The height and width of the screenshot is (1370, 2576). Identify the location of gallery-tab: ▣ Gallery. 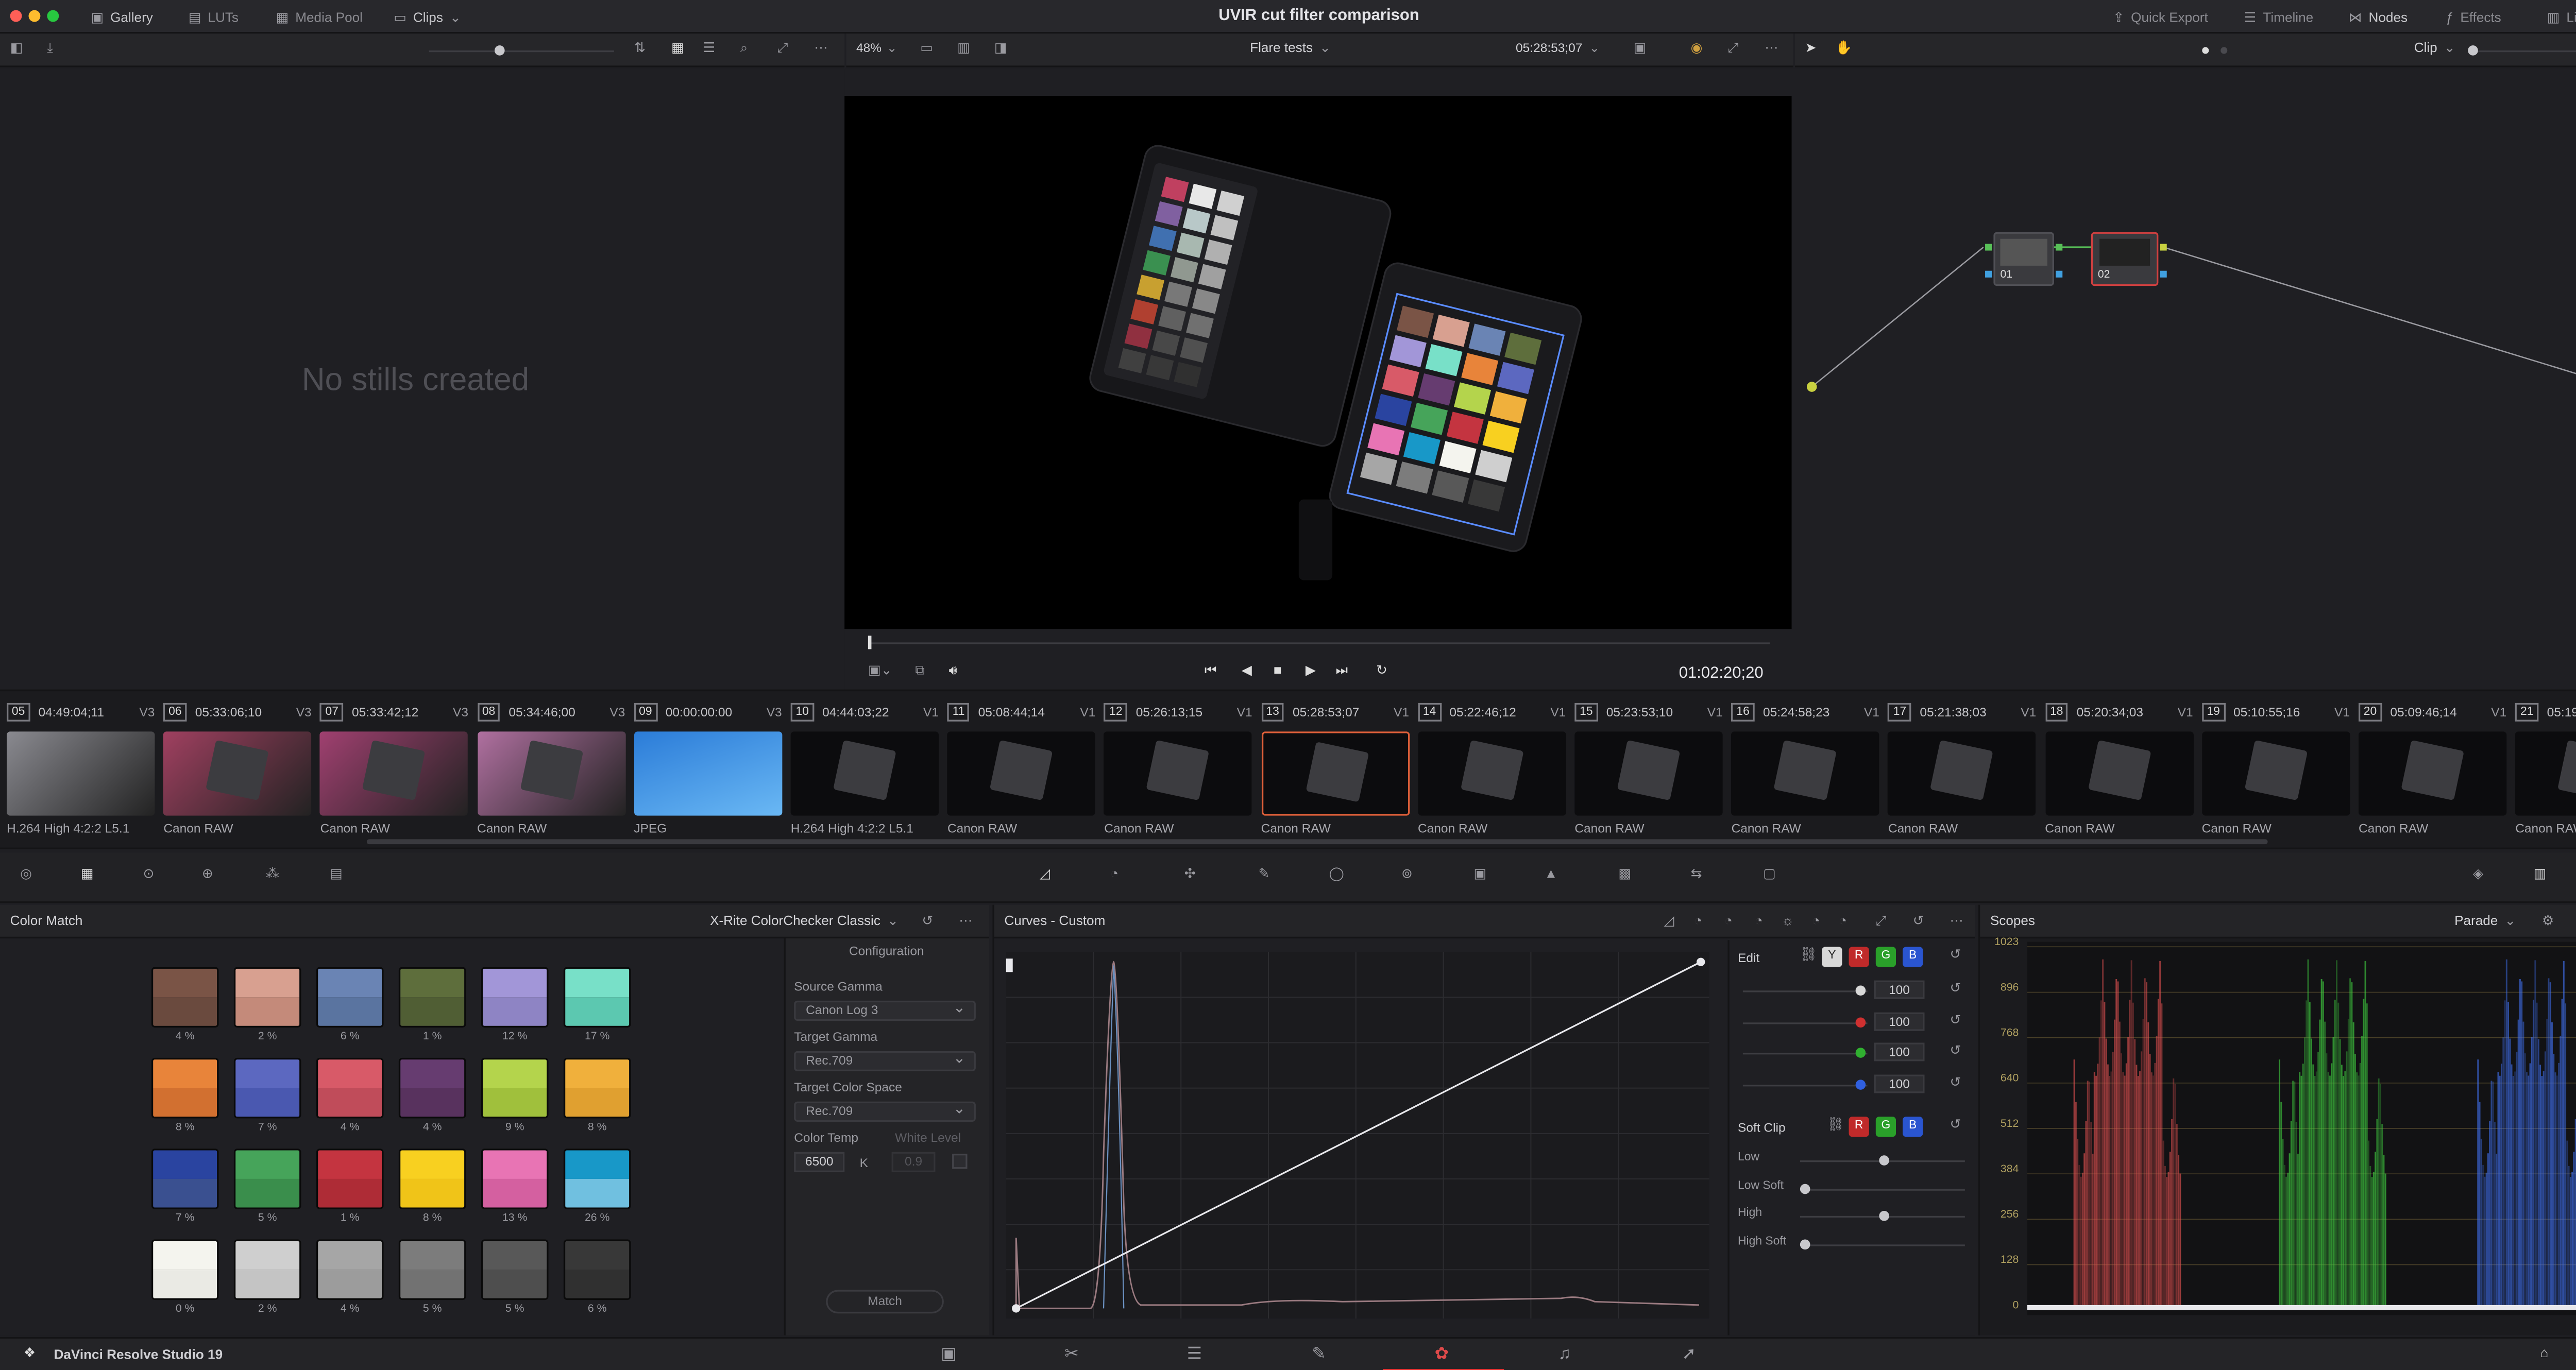
(122, 16).